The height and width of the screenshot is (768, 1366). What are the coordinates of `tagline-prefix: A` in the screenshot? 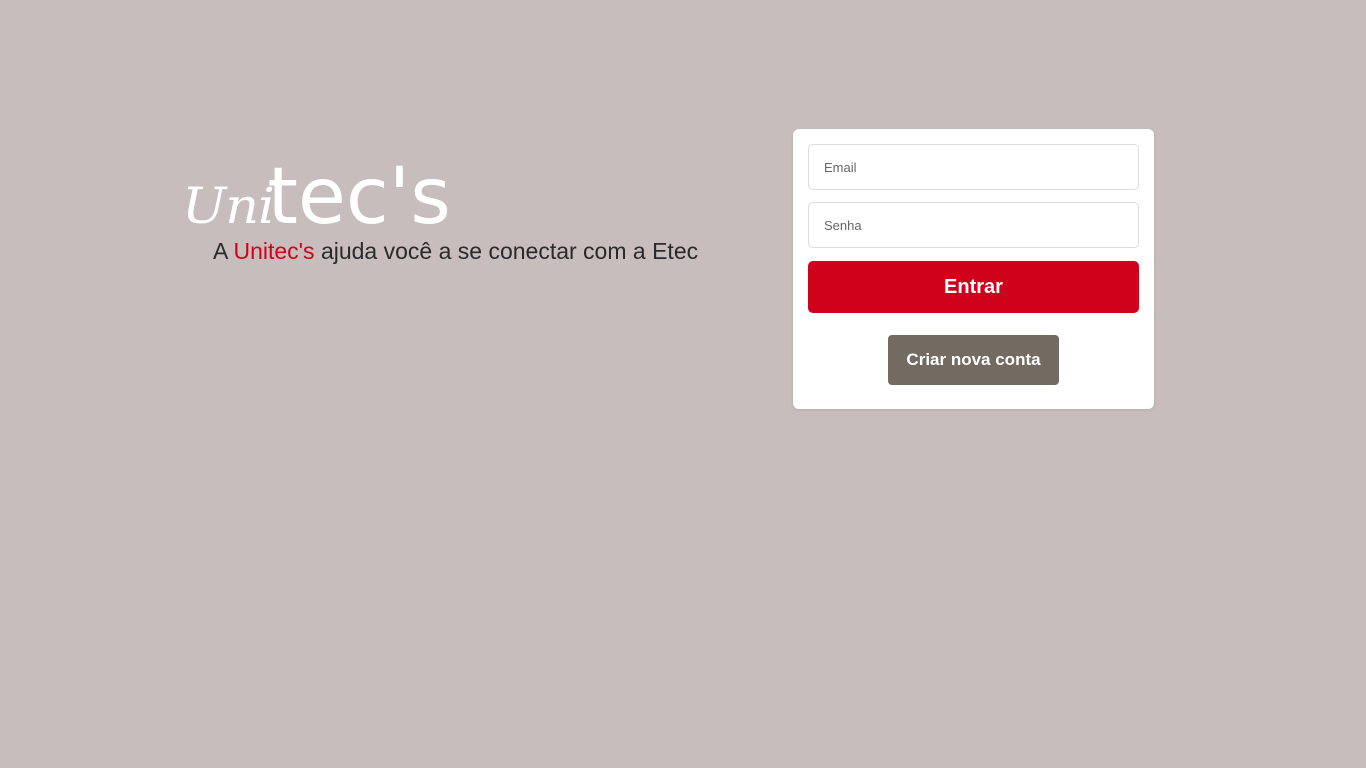 It's located at (223, 251).